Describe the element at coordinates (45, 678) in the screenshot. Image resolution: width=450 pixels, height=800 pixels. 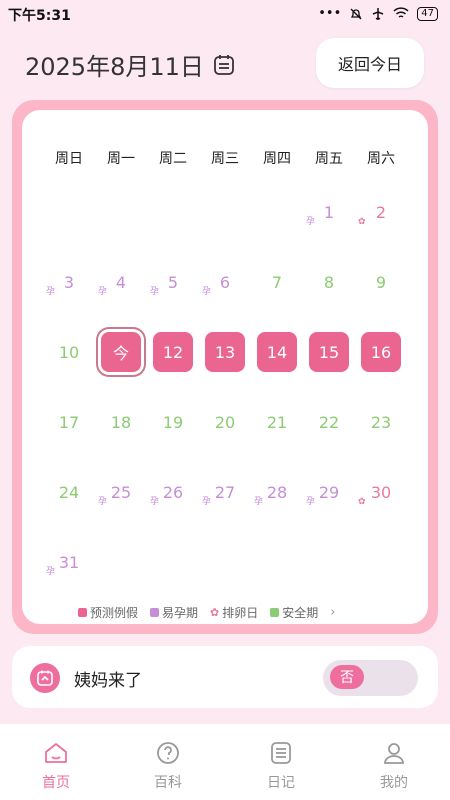
I see `period-record-icon` at that location.